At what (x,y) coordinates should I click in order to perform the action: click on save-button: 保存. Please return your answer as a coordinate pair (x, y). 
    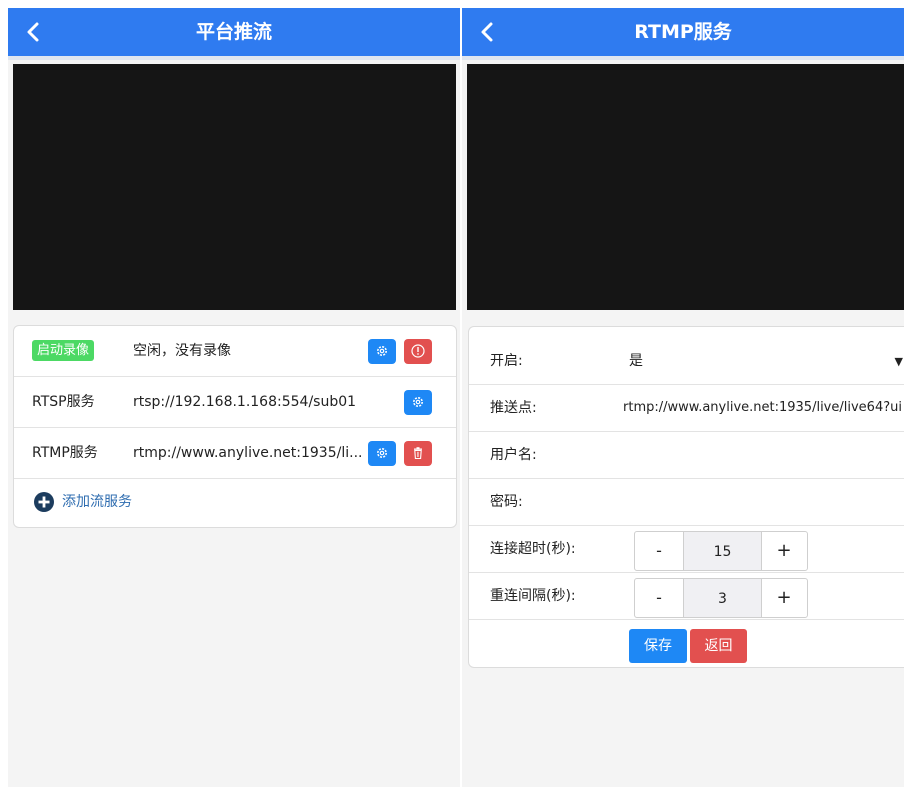
    Looking at the image, I should click on (658, 646).